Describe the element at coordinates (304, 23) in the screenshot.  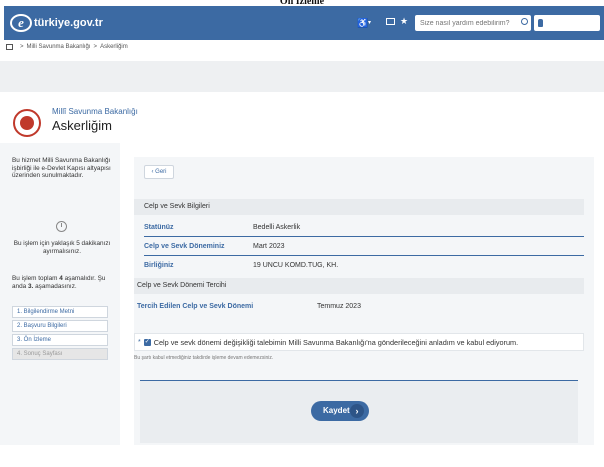
I see `top-header: e türkiye.gov.tr ♿ ▾ ★` at that location.